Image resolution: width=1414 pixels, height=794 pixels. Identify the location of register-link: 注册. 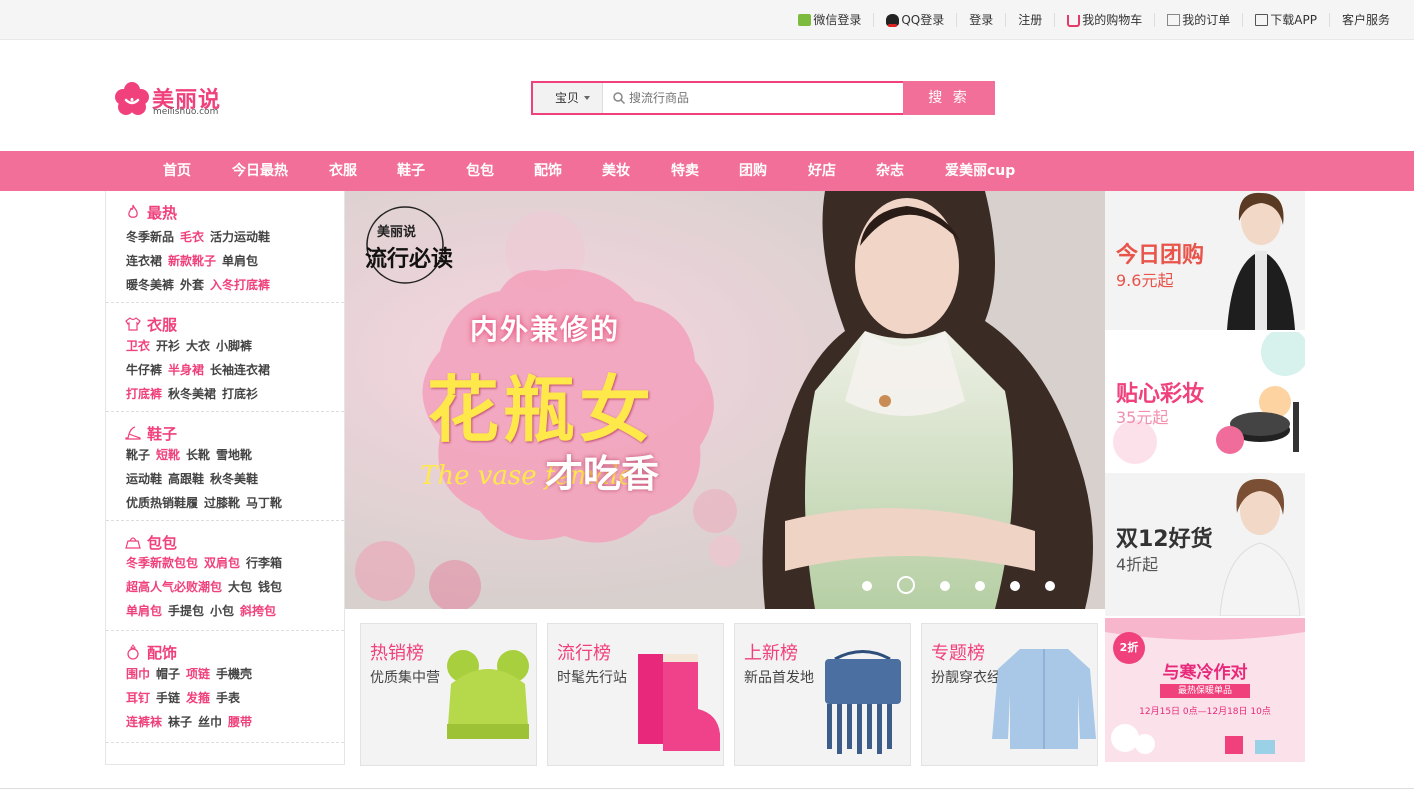
(1029, 20).